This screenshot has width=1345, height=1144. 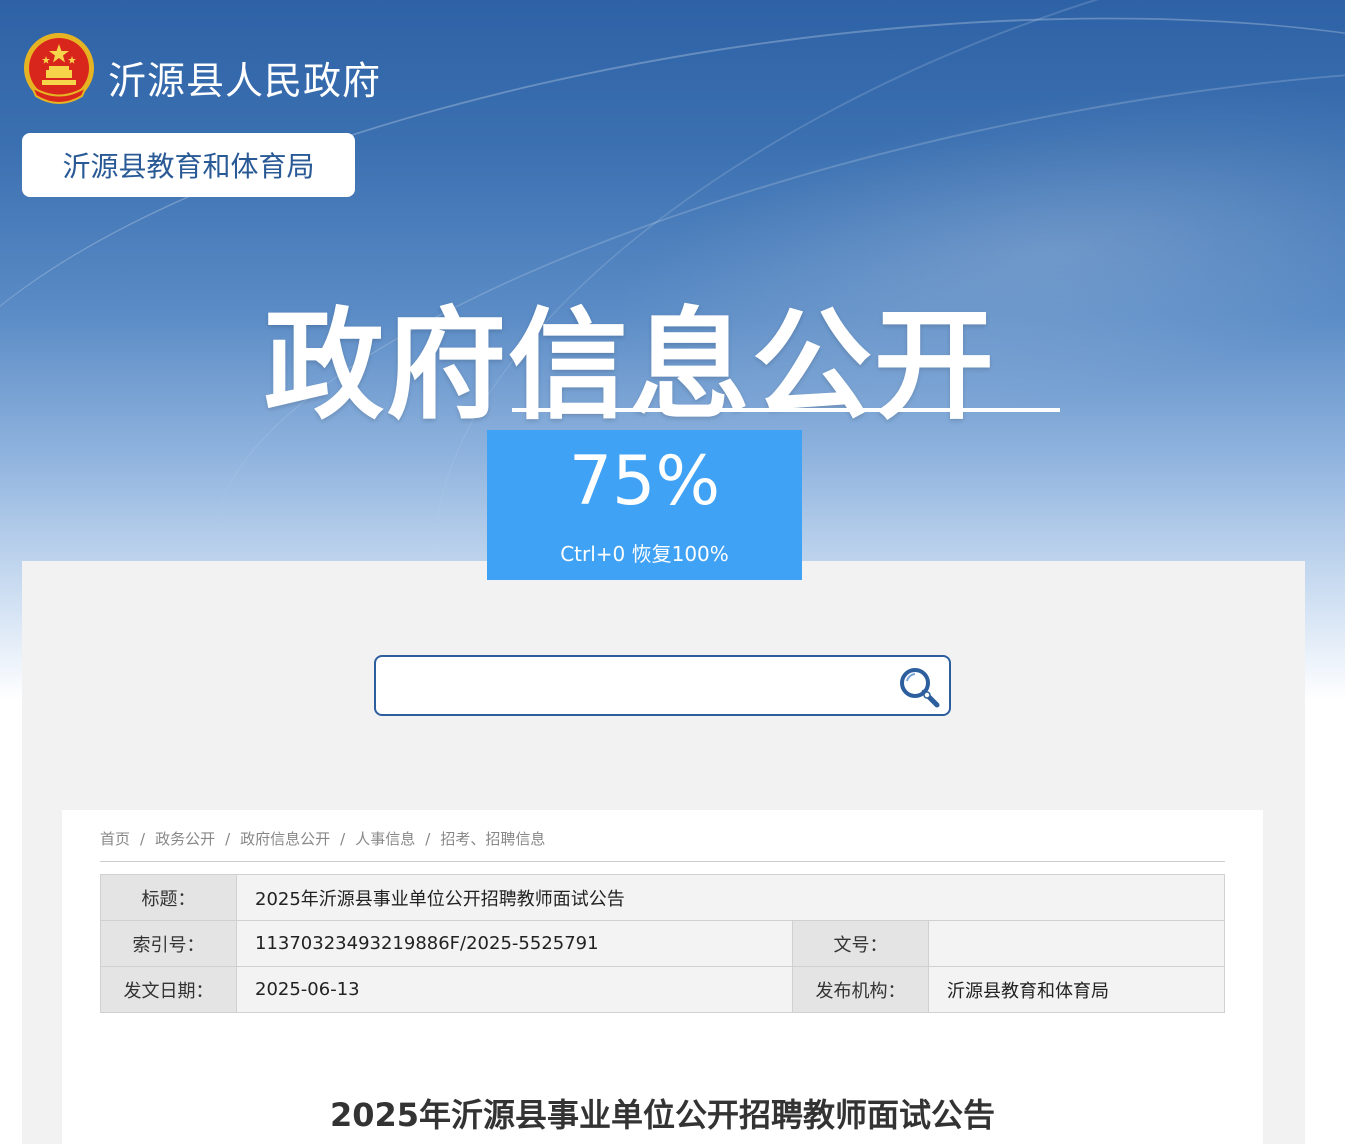 I want to click on site-name: 沂源县人民政府, so click(x=244, y=77).